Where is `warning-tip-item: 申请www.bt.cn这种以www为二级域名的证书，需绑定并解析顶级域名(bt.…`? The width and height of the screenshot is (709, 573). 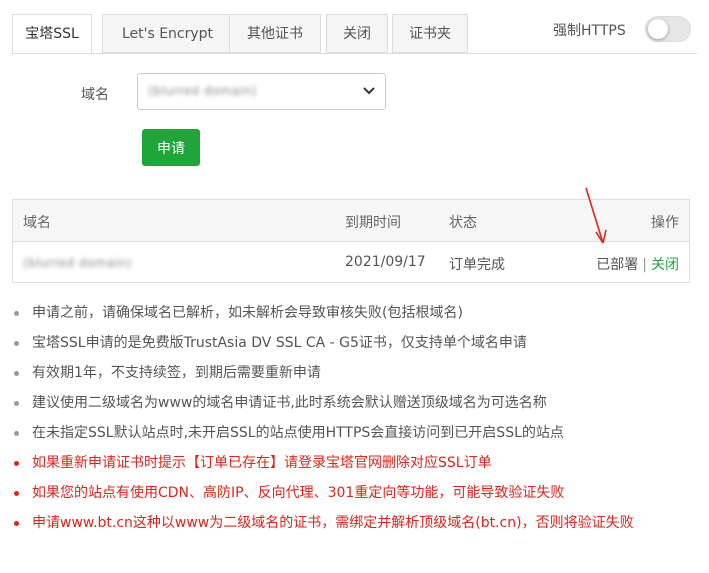
warning-tip-item: 申请www.bt.cn这种以www为二级域名的证书，需绑定并解析顶级域名(bt.… is located at coordinates (324, 523).